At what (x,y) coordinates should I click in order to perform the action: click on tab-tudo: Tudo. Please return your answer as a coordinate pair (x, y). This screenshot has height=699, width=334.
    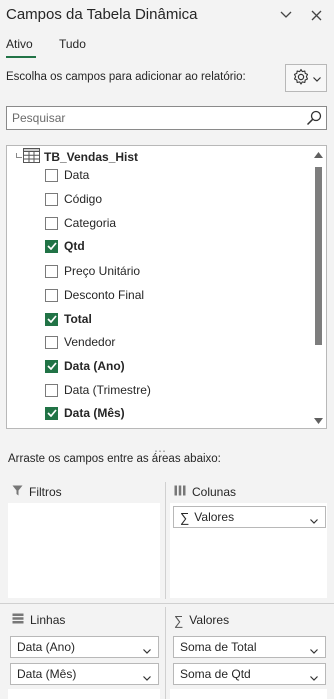
    Looking at the image, I should click on (72, 44).